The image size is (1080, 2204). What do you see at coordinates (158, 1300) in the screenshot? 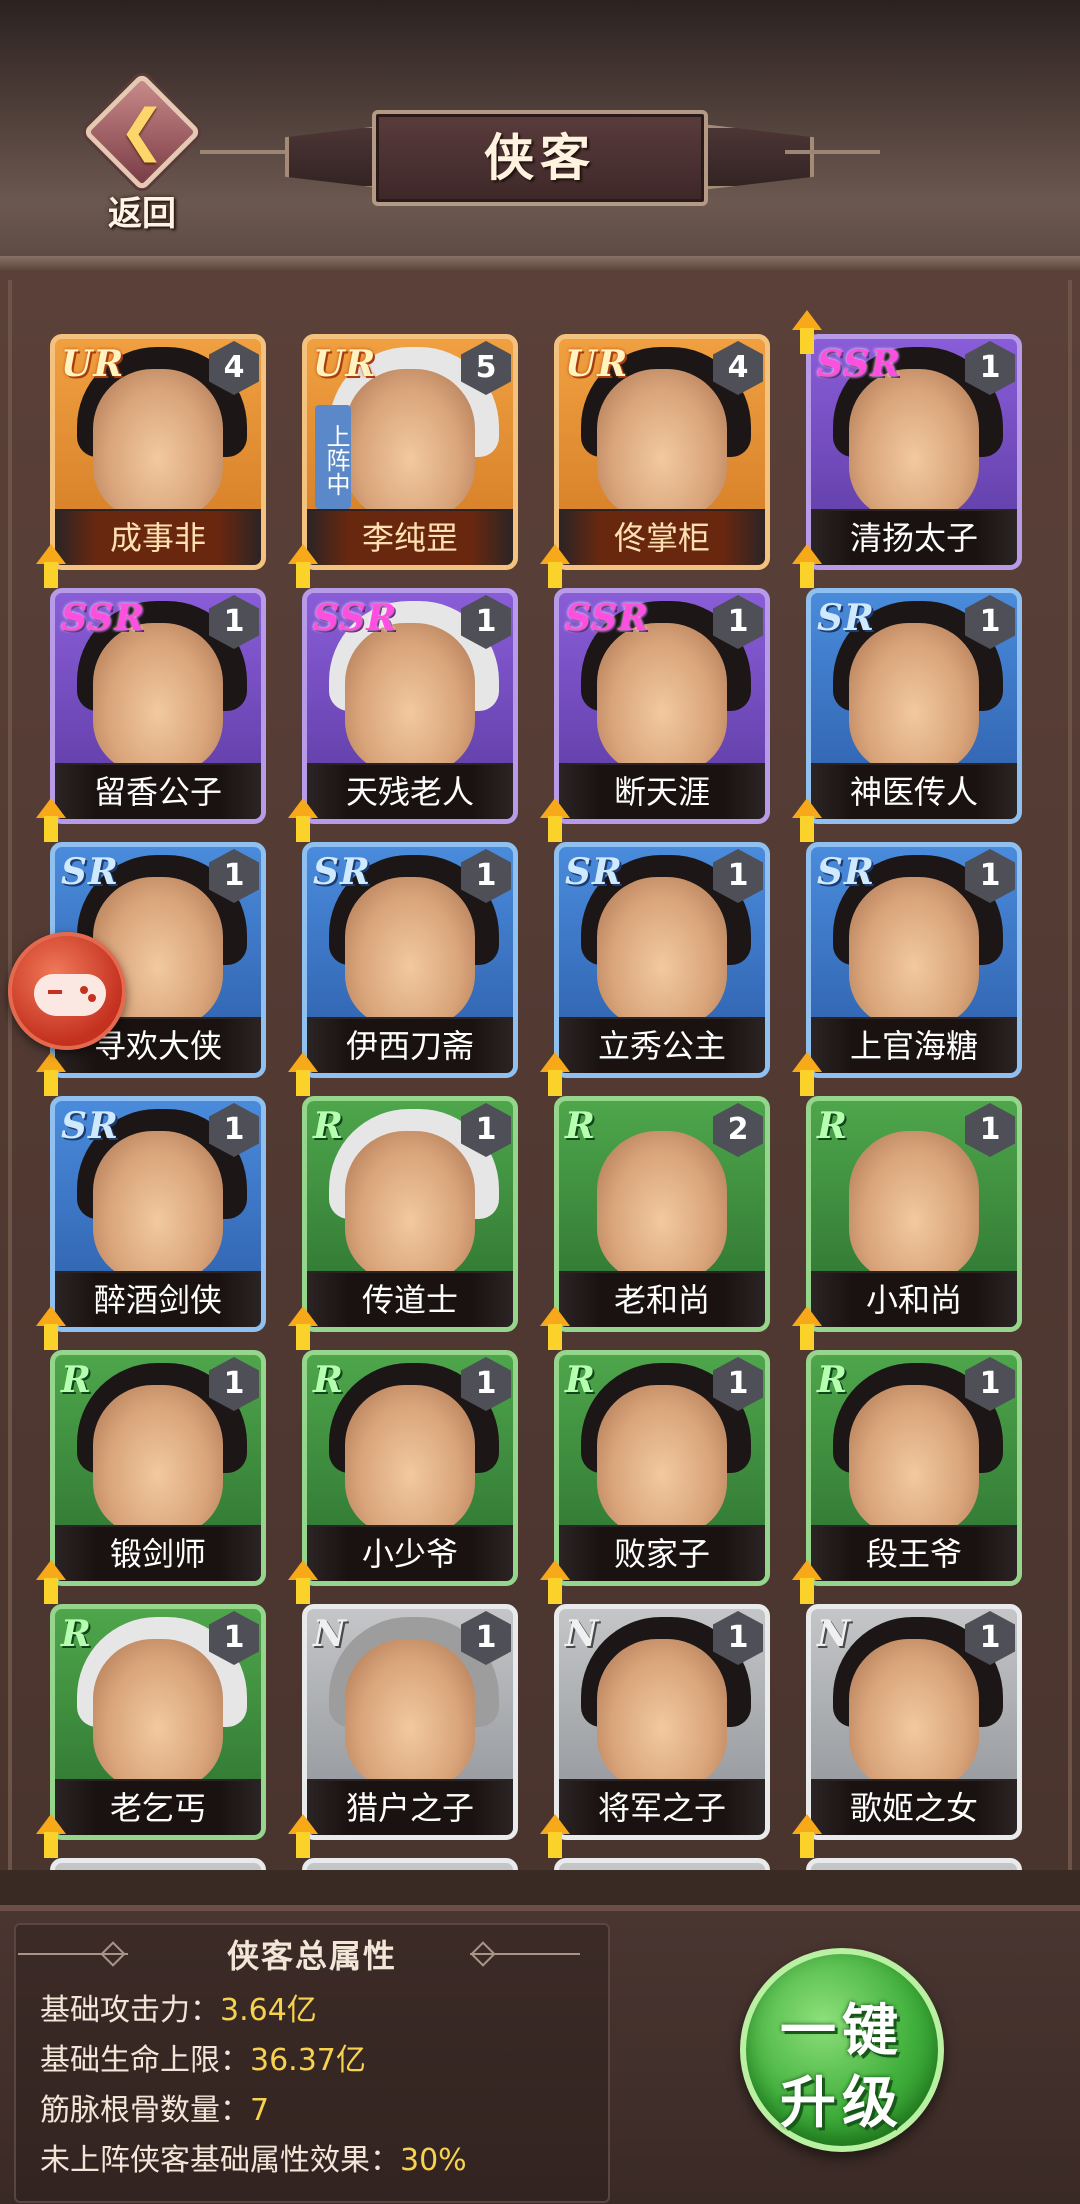
I see `hero-name: 醉酒剑侠` at bounding box center [158, 1300].